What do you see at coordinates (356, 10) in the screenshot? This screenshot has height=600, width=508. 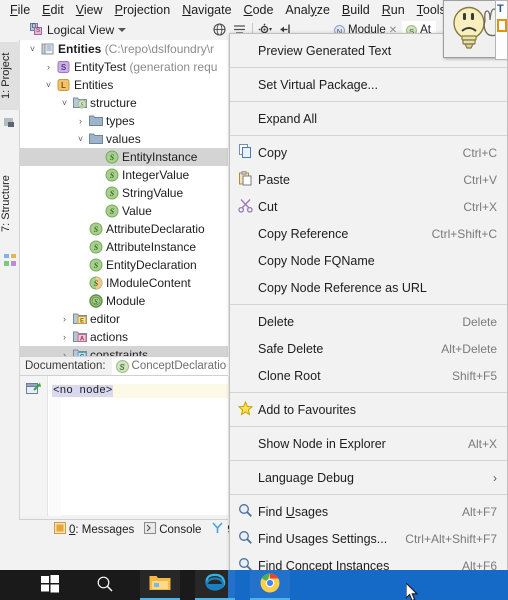 I see `menu-build: Build` at bounding box center [356, 10].